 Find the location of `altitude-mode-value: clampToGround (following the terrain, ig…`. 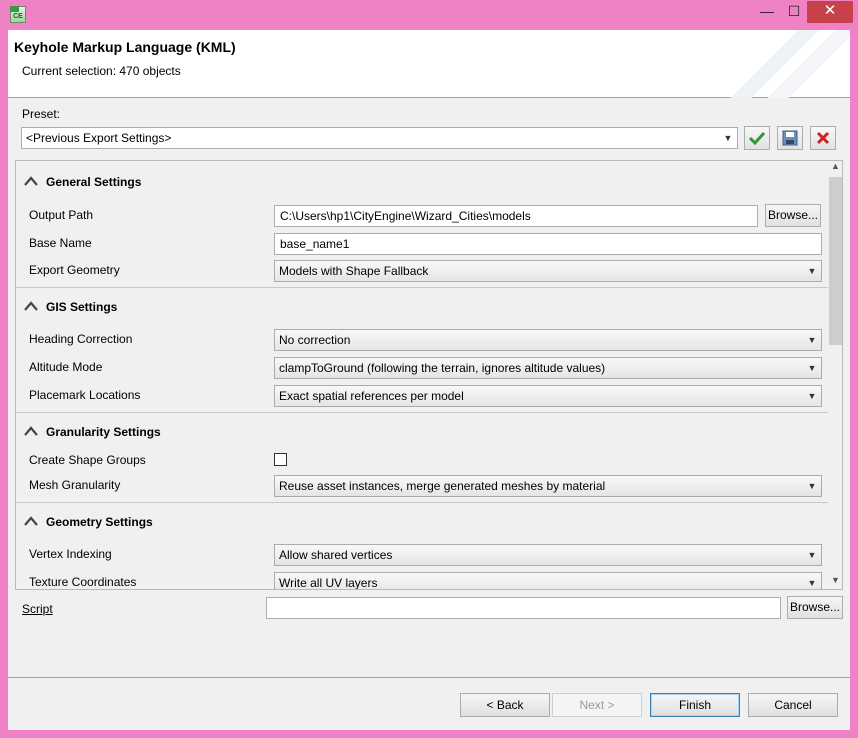

altitude-mode-value: clampToGround (following the terrain, ig… is located at coordinates (442, 368).